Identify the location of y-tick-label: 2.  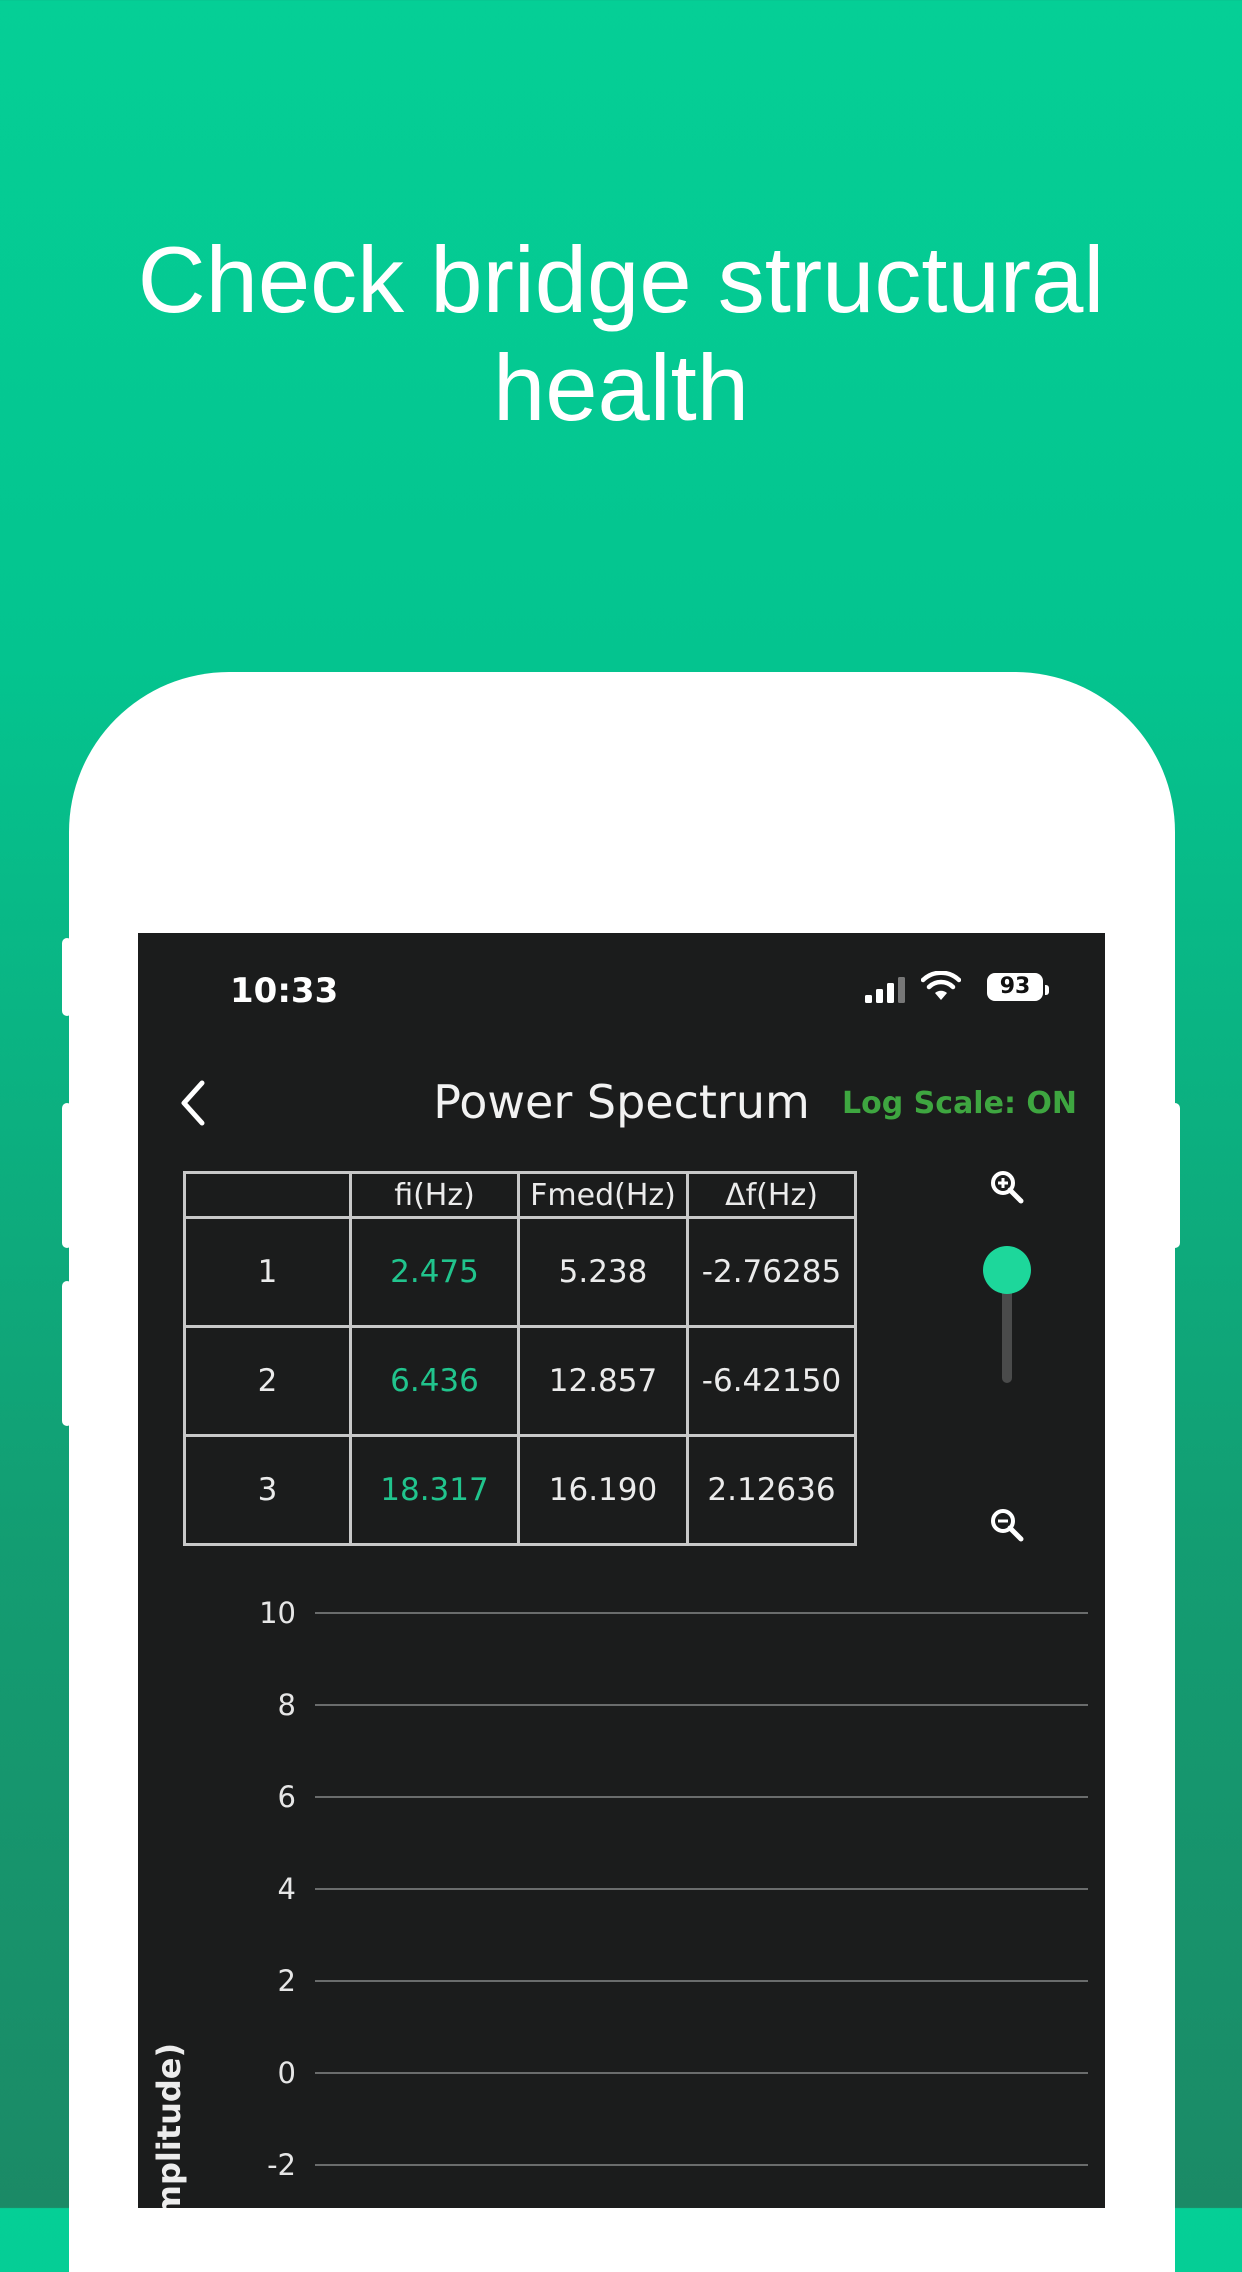
(287, 1981).